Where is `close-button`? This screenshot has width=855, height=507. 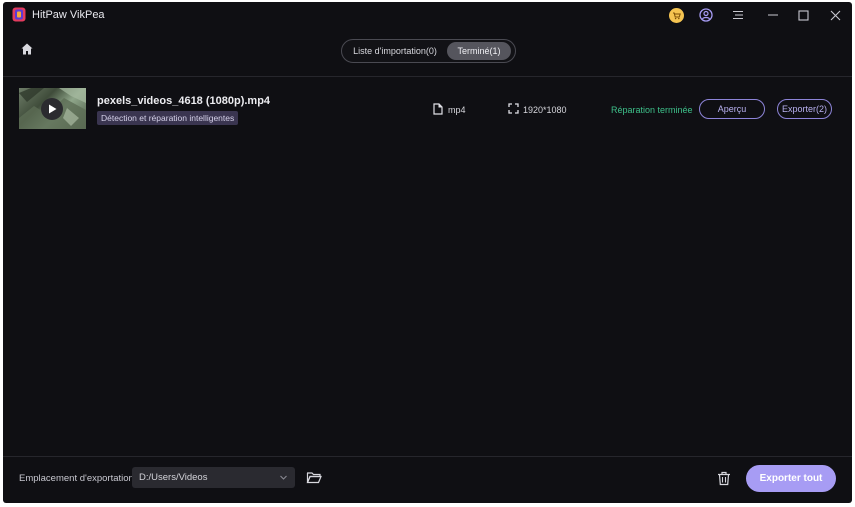 close-button is located at coordinates (835, 15).